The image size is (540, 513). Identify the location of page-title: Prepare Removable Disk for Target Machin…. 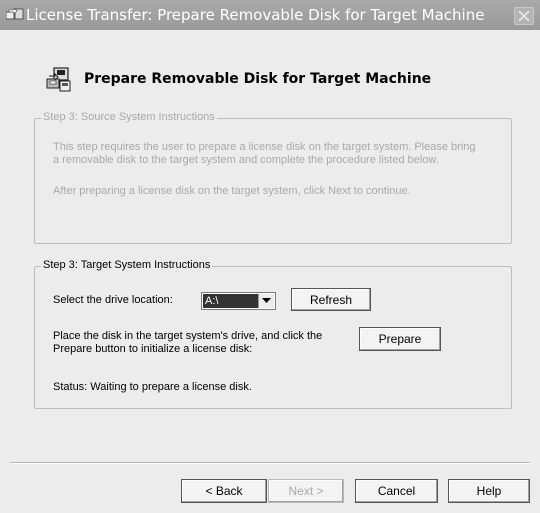
(258, 79).